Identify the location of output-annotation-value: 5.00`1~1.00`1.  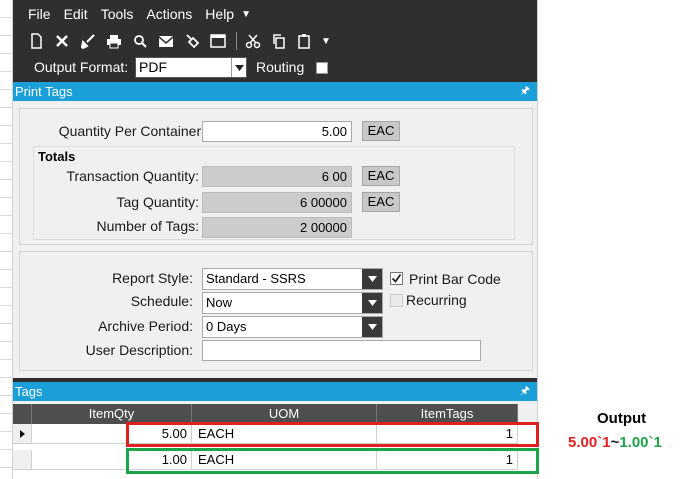
(615, 442).